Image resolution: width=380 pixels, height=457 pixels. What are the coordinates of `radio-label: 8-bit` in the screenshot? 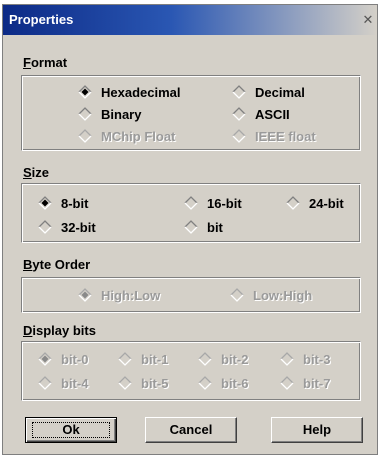 It's located at (75, 203).